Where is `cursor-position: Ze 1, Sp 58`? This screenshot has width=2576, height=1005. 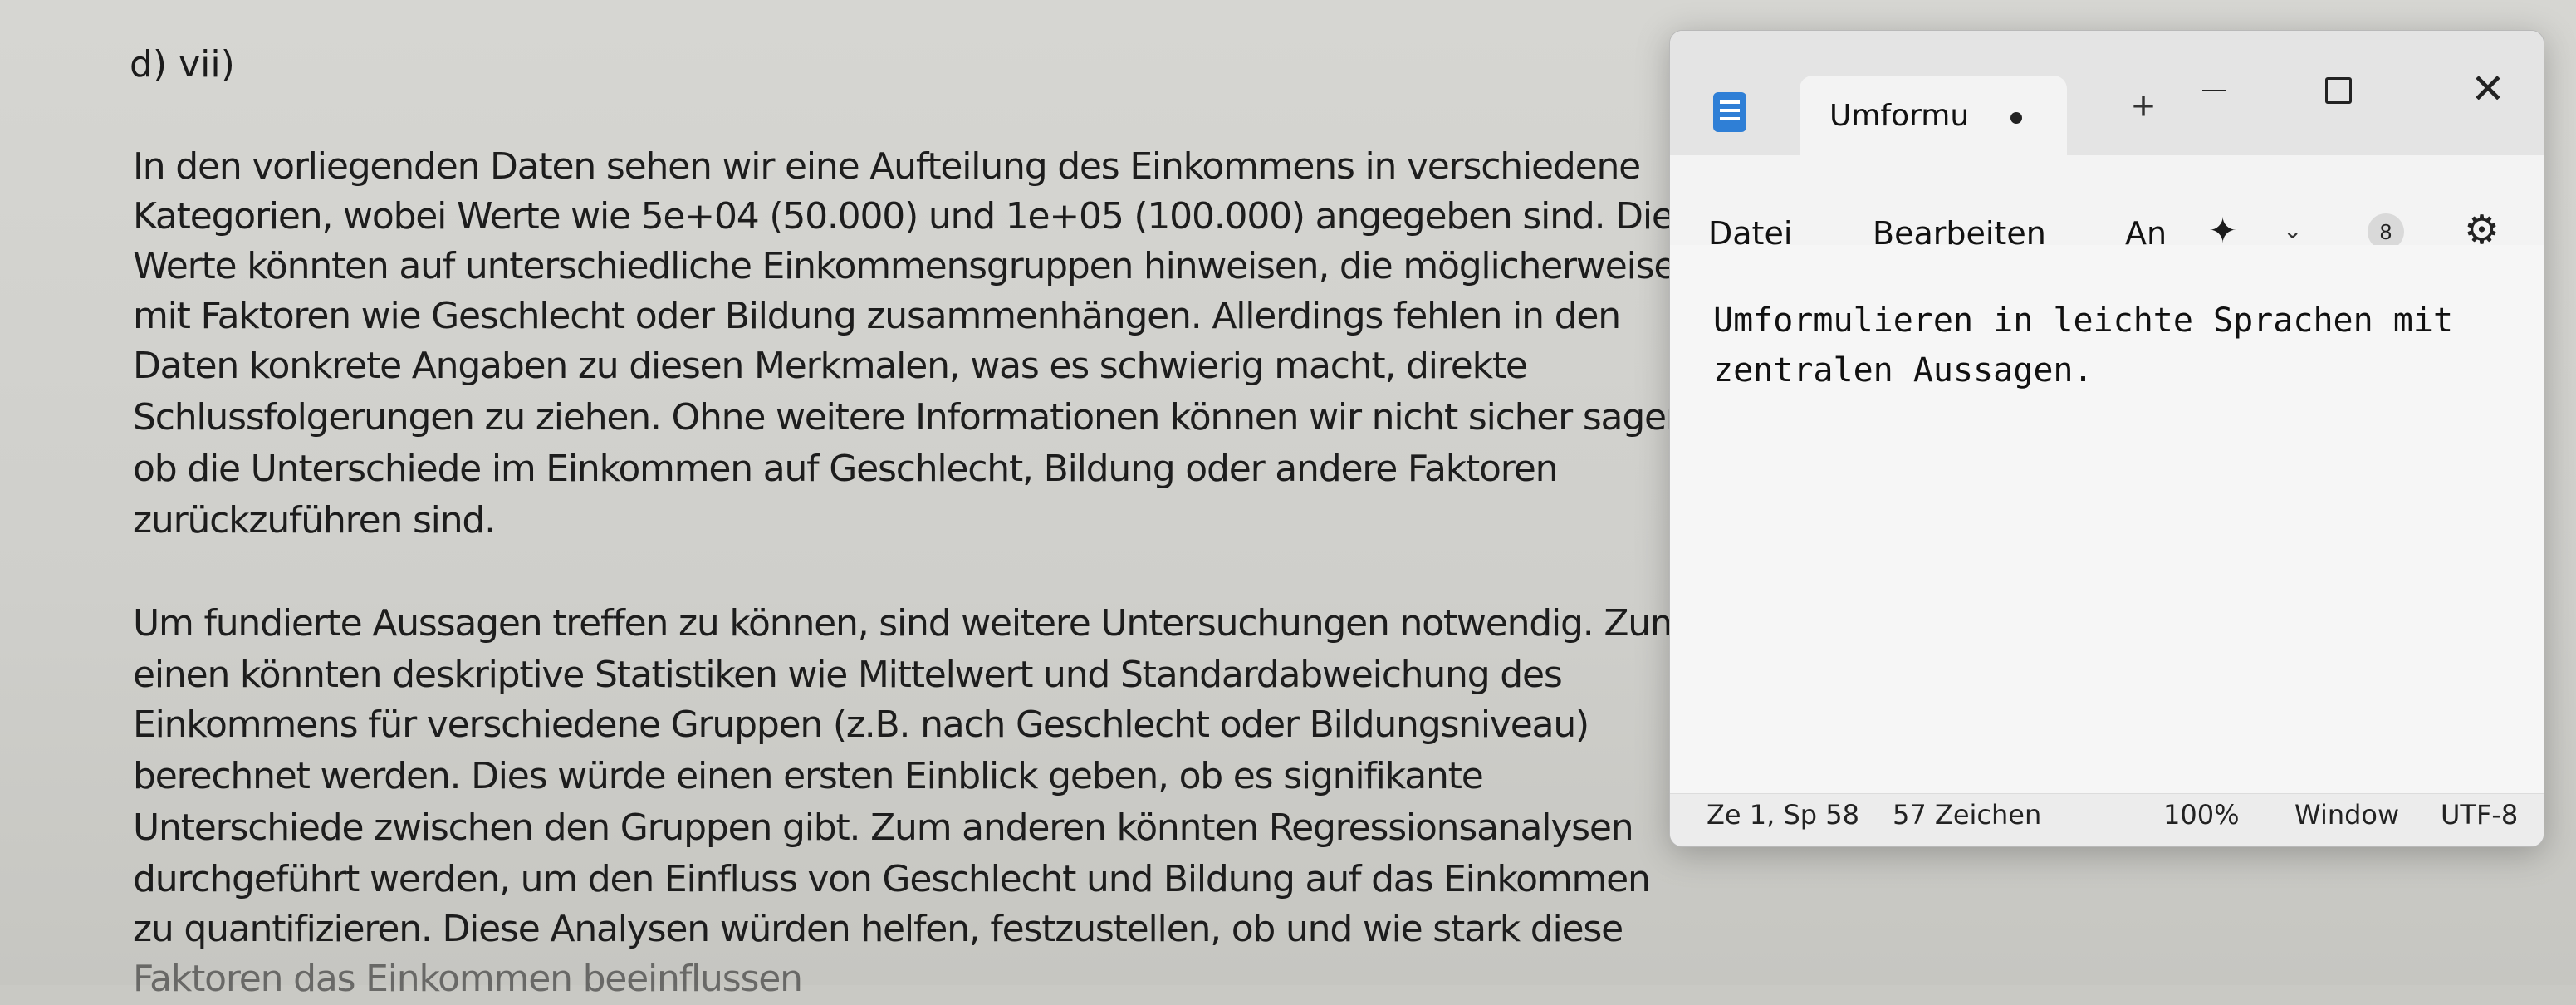
cursor-position: Ze 1, Sp 58 is located at coordinates (1783, 815).